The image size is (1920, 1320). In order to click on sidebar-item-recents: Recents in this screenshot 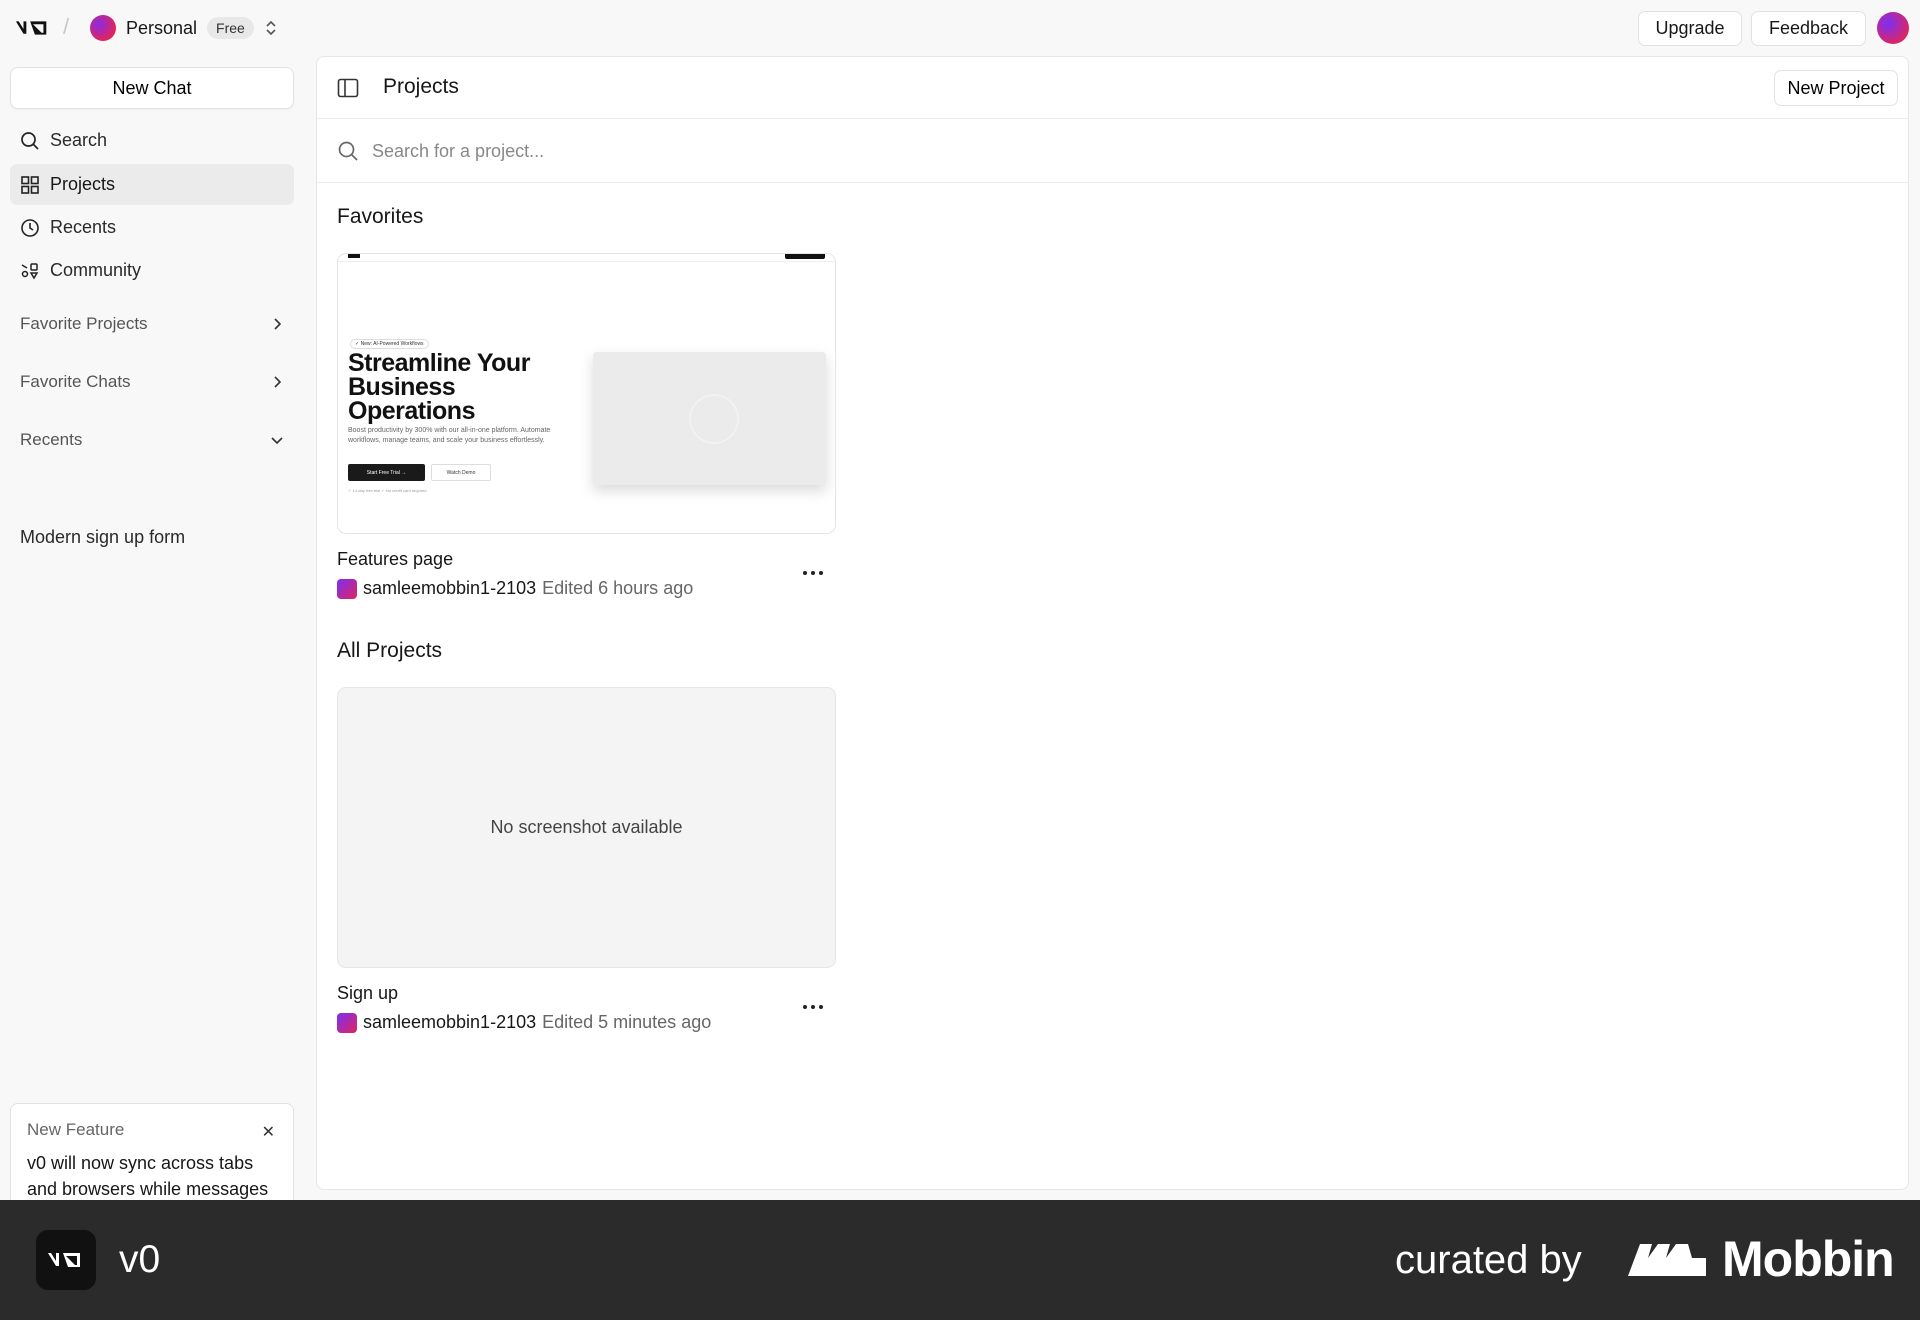, I will do `click(152, 227)`.